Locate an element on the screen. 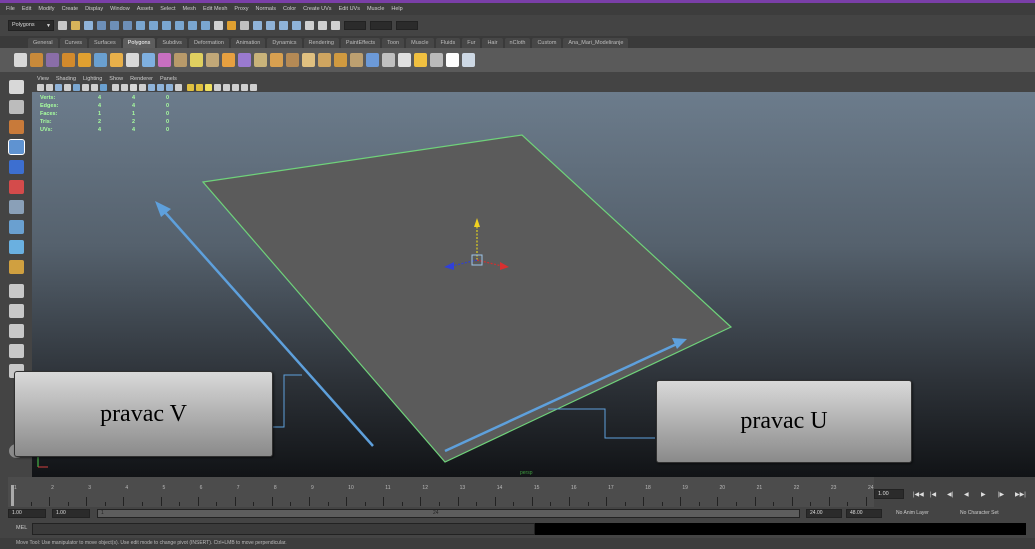 The height and width of the screenshot is (549, 1035). move-tool-icon is located at coordinates (16, 147).